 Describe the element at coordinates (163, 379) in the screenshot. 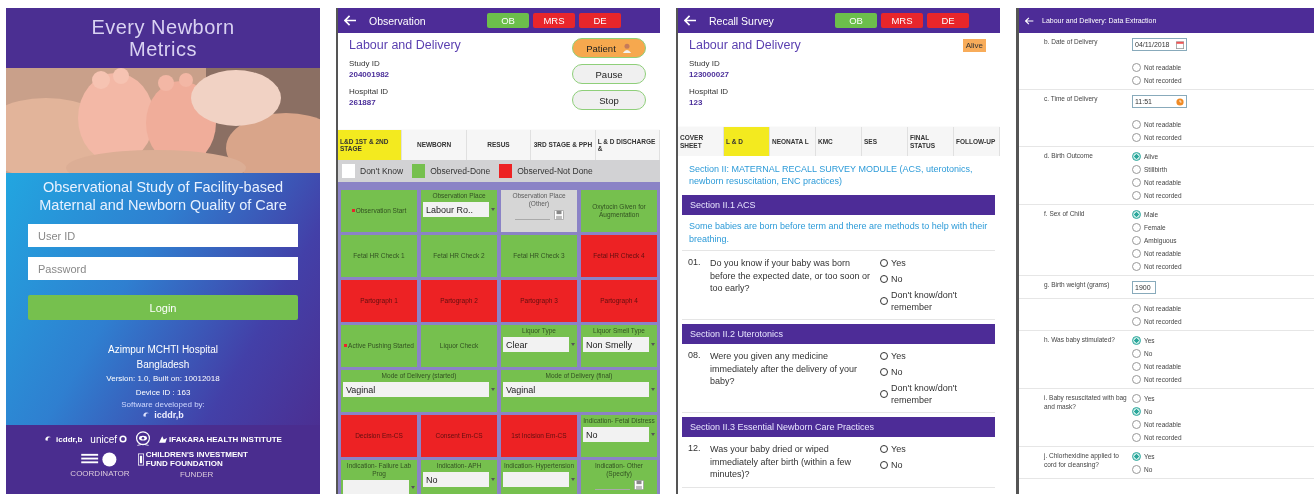

I see `version-text: Version: 1.0, Built on: 10012018` at that location.